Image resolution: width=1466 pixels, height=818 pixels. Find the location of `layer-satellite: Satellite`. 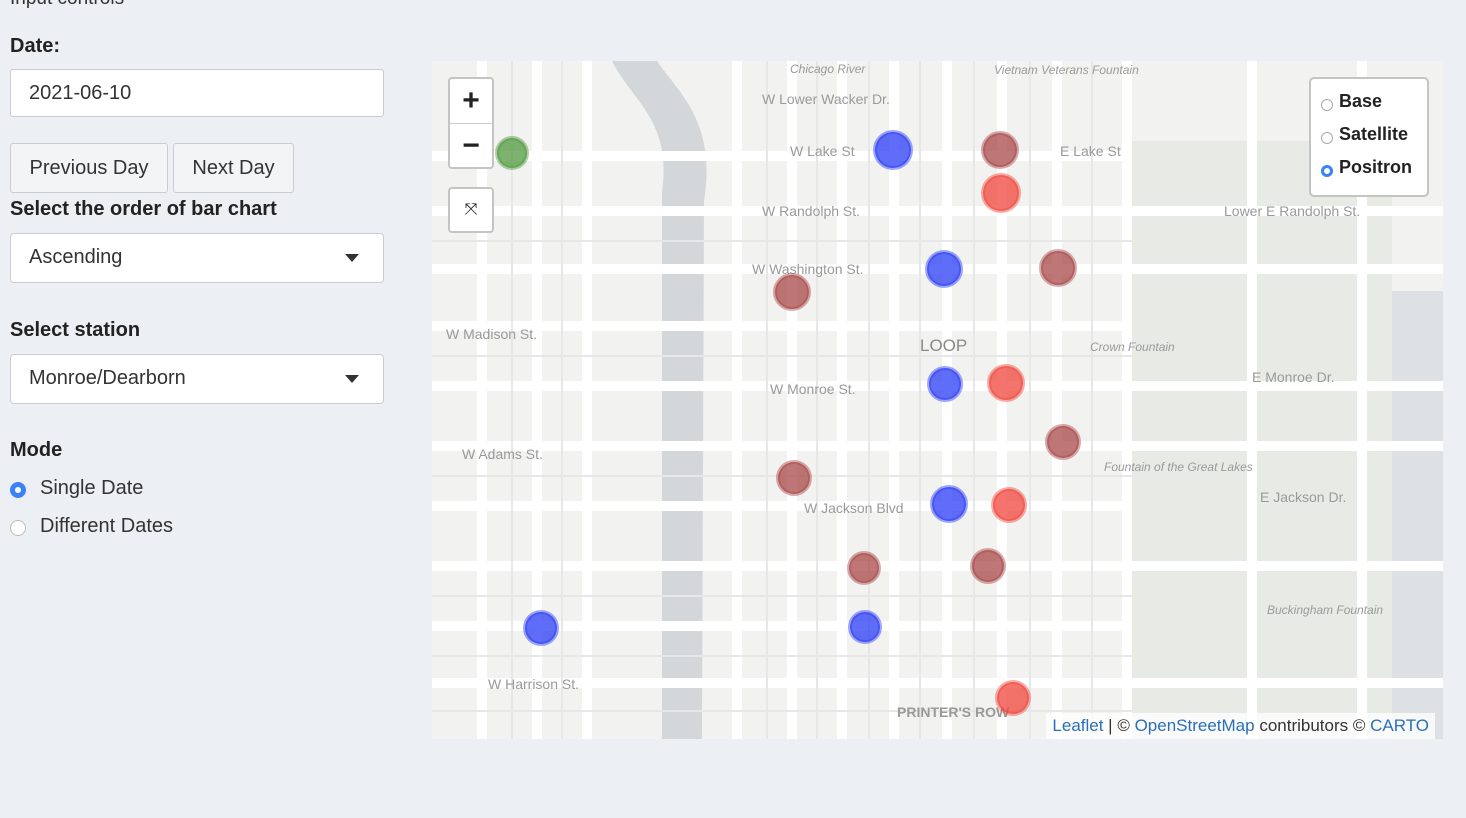

layer-satellite: Satellite is located at coordinates (1369, 140).